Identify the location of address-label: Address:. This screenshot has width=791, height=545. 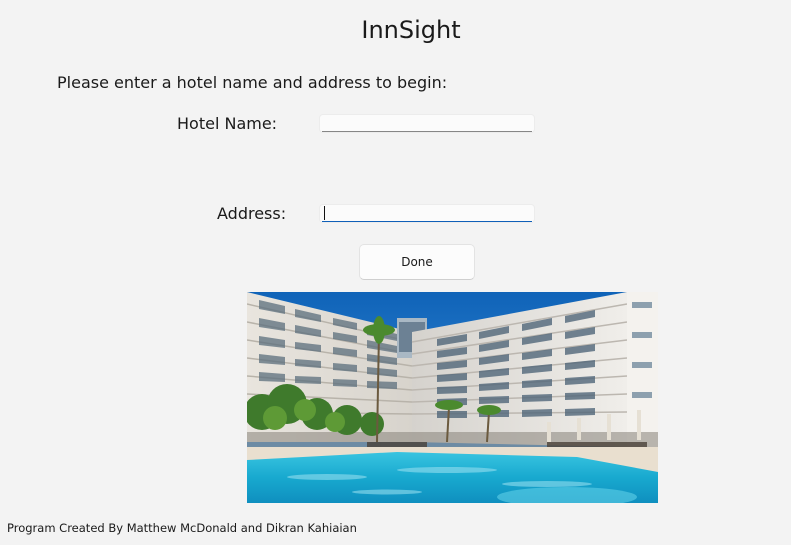
(252, 213).